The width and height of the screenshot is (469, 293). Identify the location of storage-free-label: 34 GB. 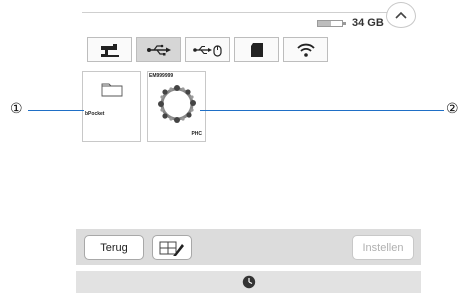
(368, 23).